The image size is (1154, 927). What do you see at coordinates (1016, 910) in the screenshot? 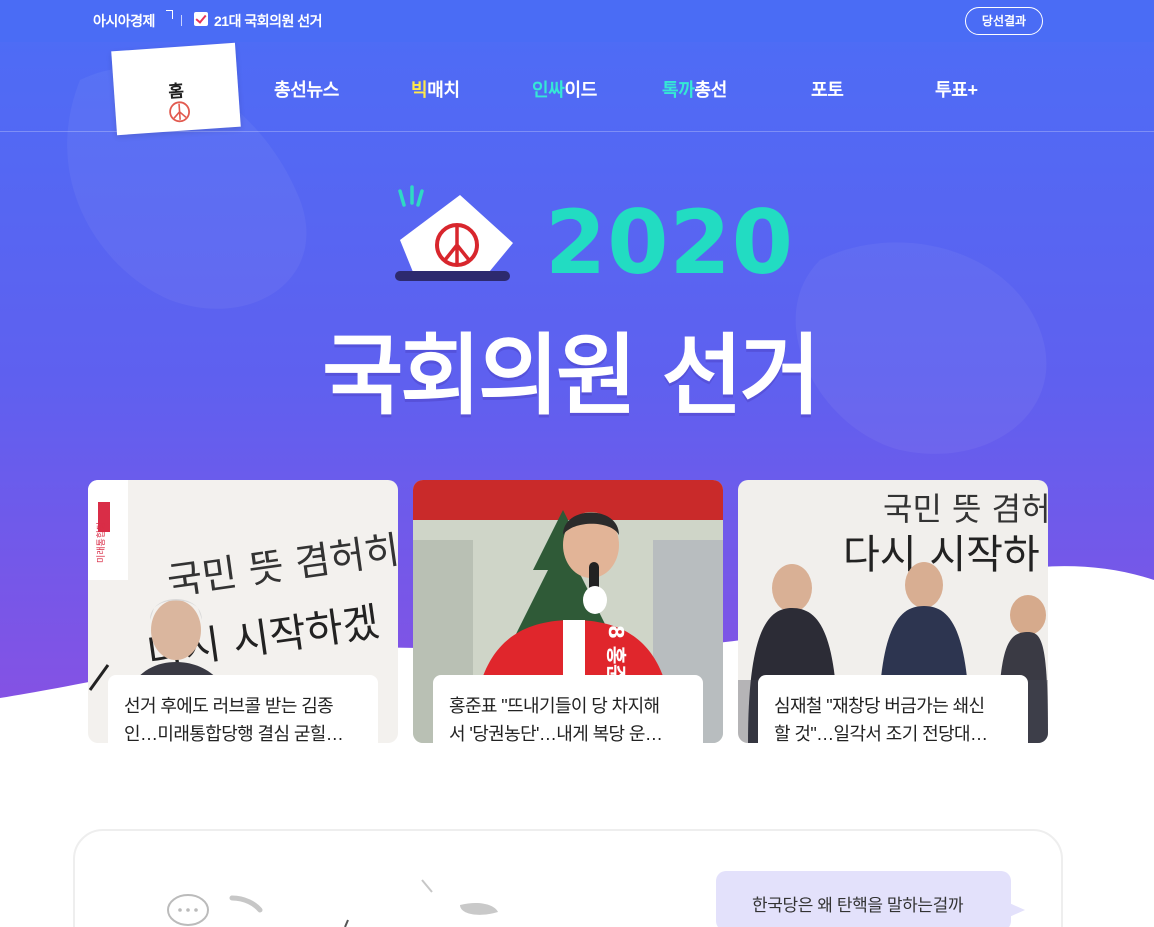
I see `chat-bubble-tail` at bounding box center [1016, 910].